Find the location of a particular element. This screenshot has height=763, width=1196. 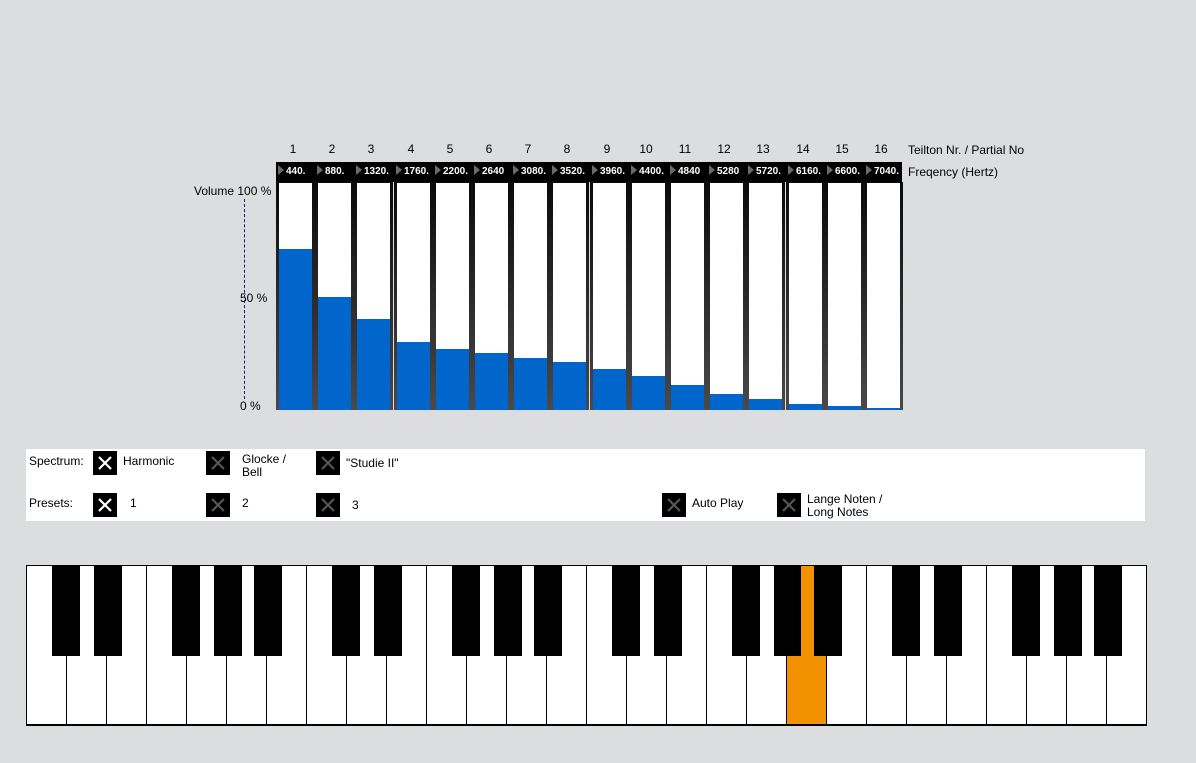

frequency-number-box: 7040. is located at coordinates (881, 172).